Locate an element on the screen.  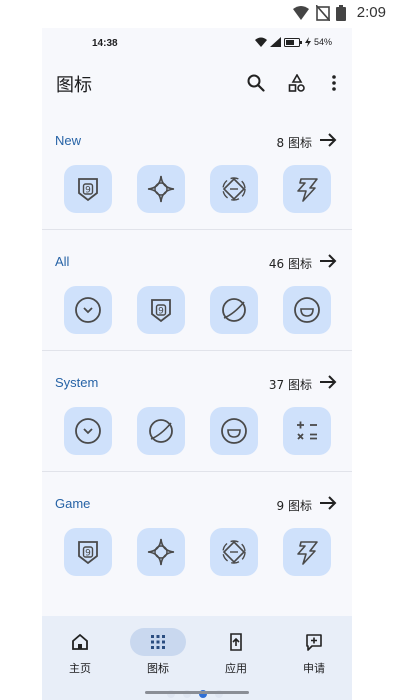
nav-item-apps: 应用 is located at coordinates (236, 652).